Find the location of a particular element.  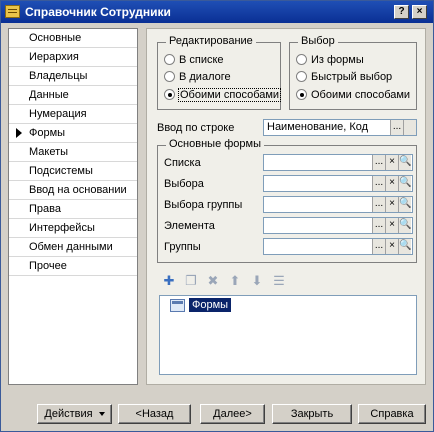

sidebar-item-ierarkhiya: Иерархия is located at coordinates (73, 57).